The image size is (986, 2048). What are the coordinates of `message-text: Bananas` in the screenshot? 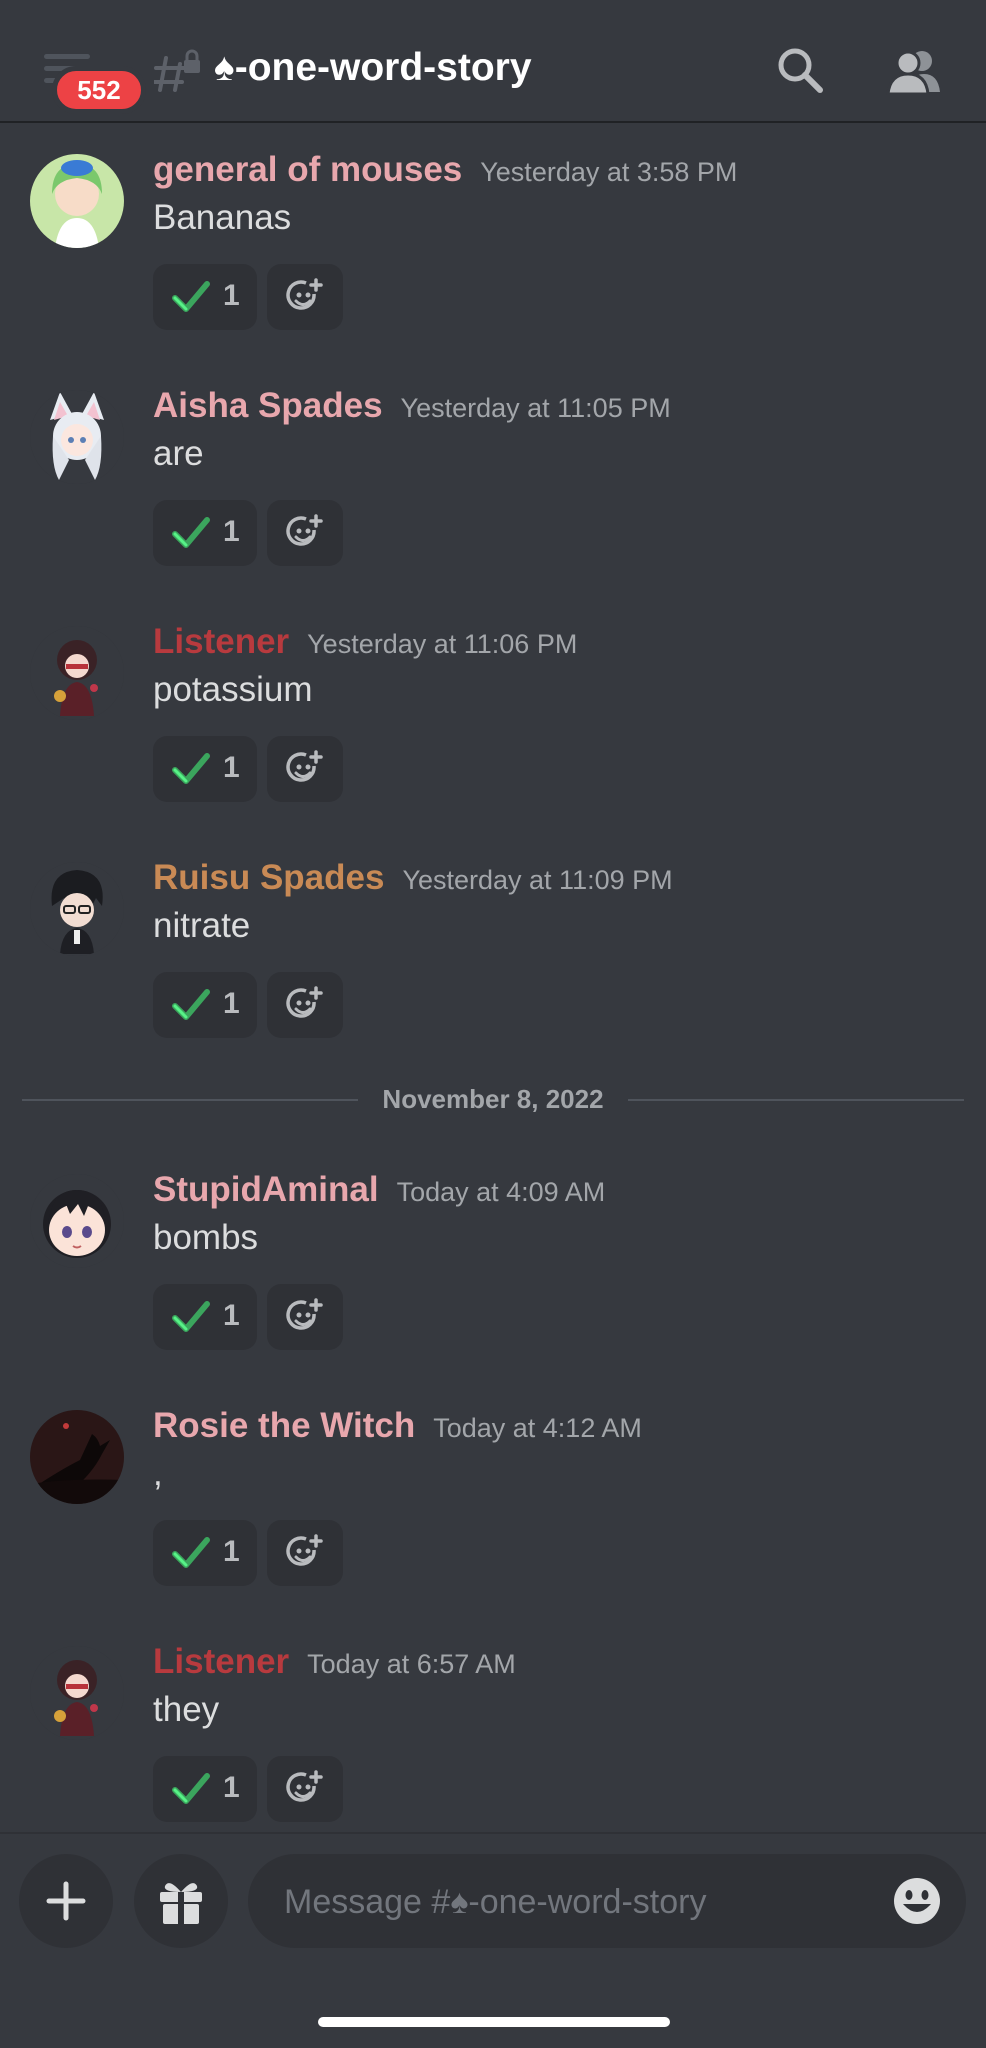 It's located at (222, 217).